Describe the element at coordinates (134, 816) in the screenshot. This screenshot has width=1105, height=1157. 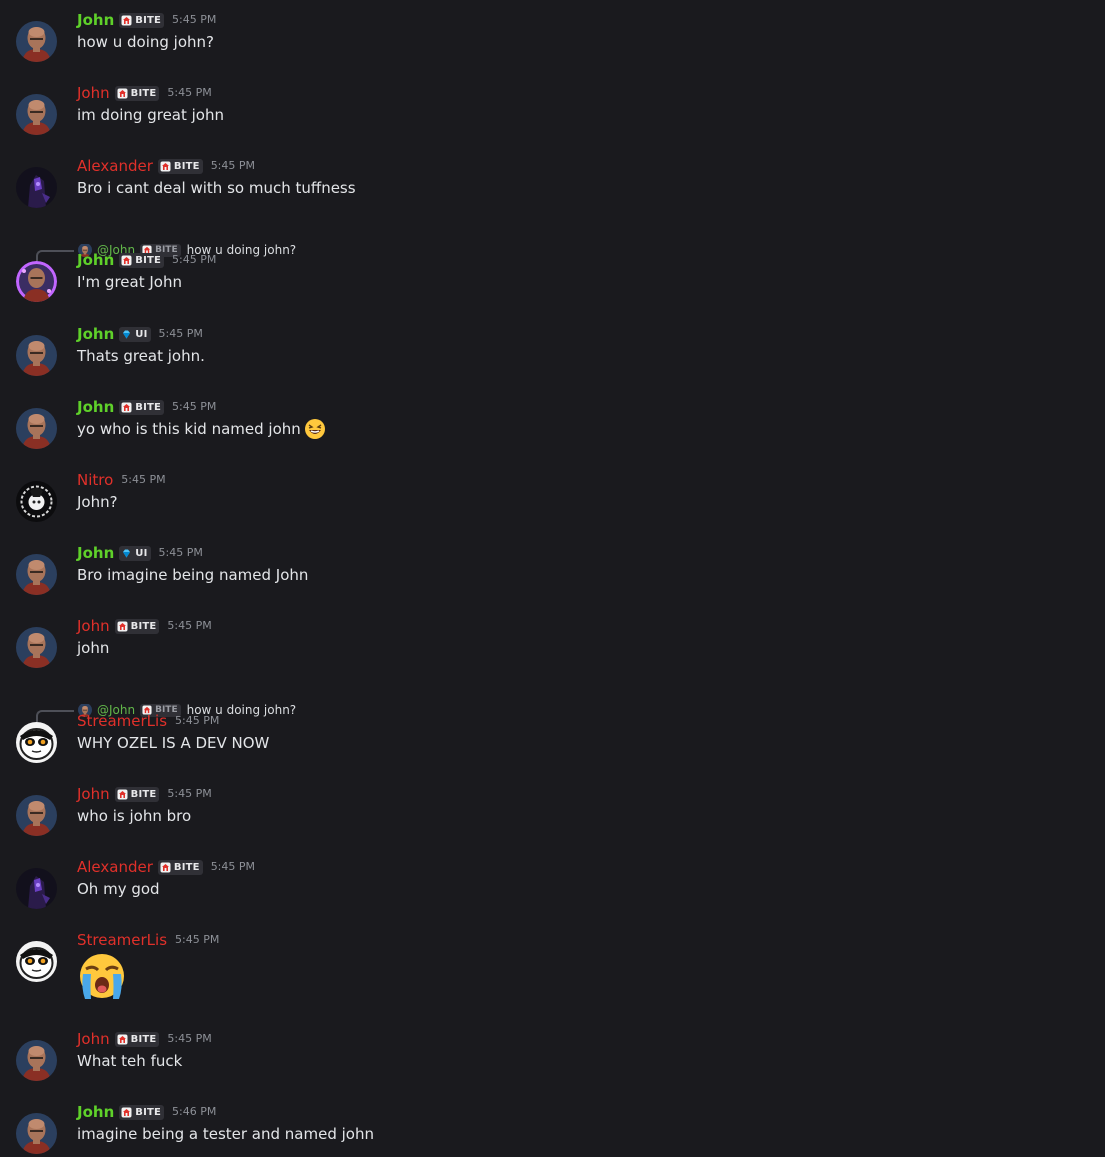
I see `message-text: who is john bro` at that location.